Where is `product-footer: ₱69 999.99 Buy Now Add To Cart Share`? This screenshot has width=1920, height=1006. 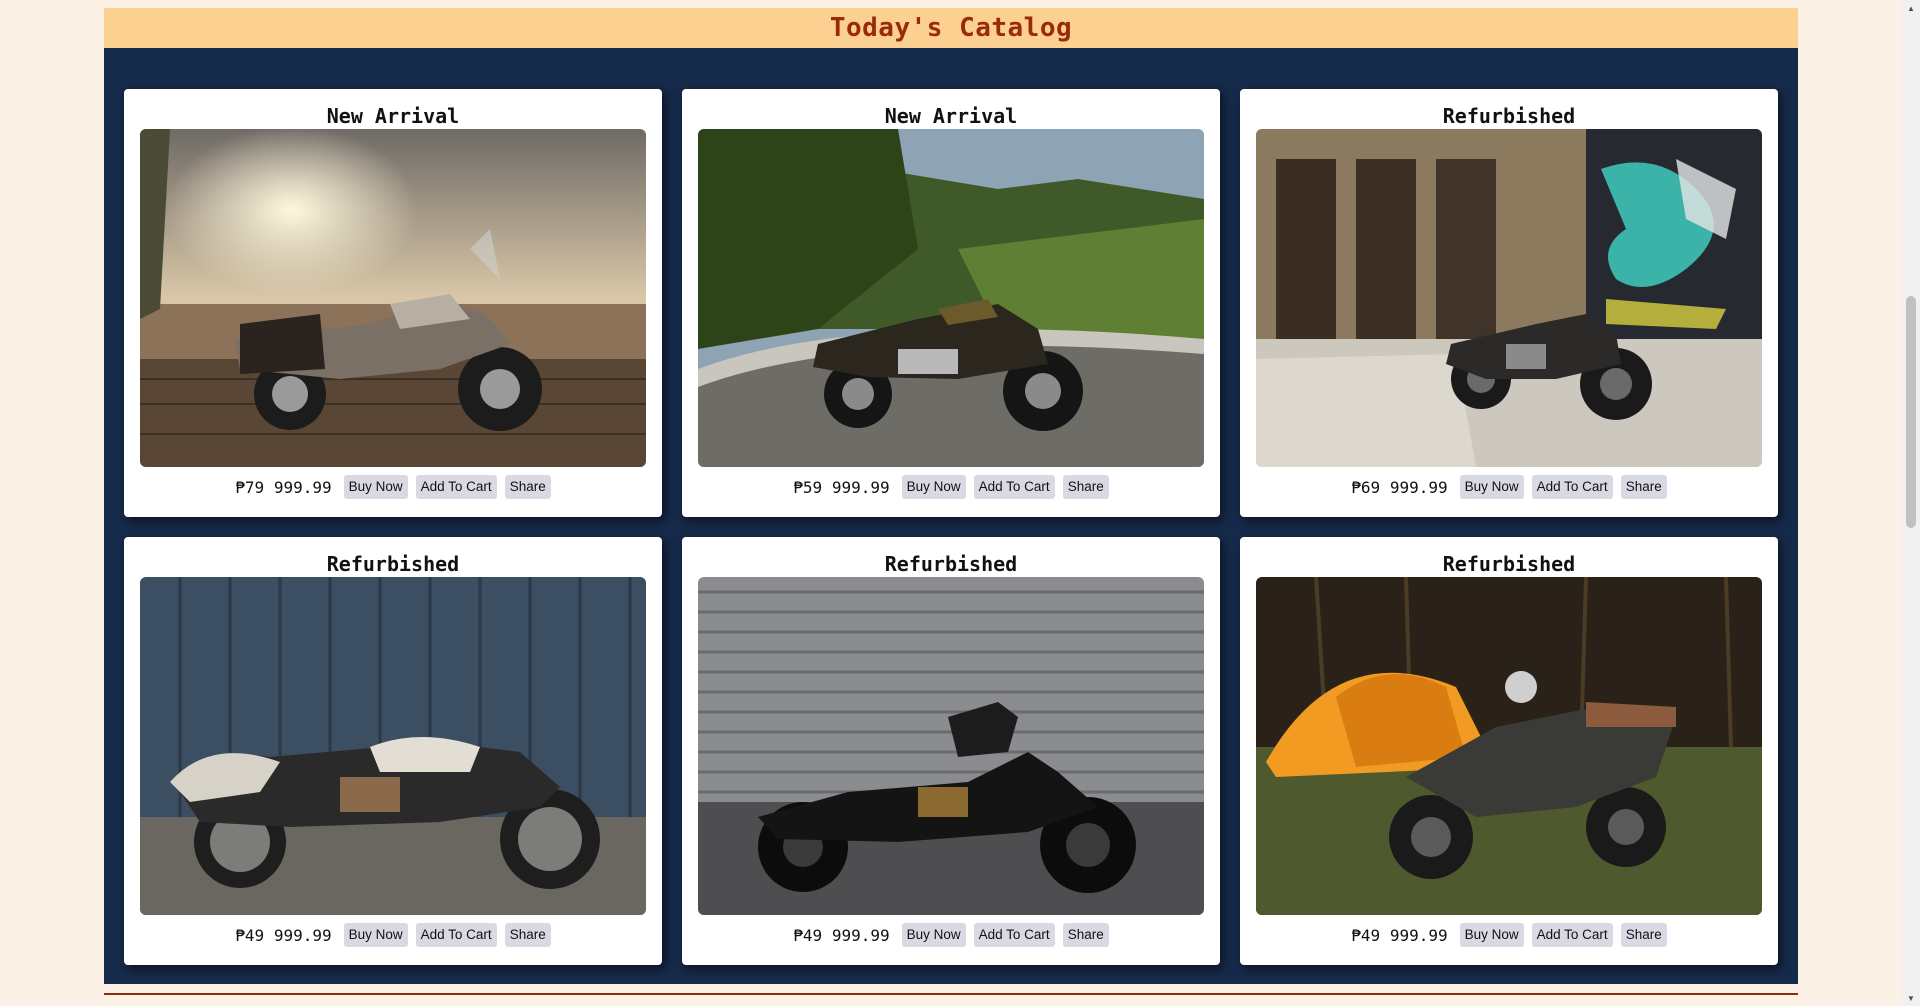
product-footer: ₱69 999.99 Buy Now Add To Cart Share is located at coordinates (1509, 487).